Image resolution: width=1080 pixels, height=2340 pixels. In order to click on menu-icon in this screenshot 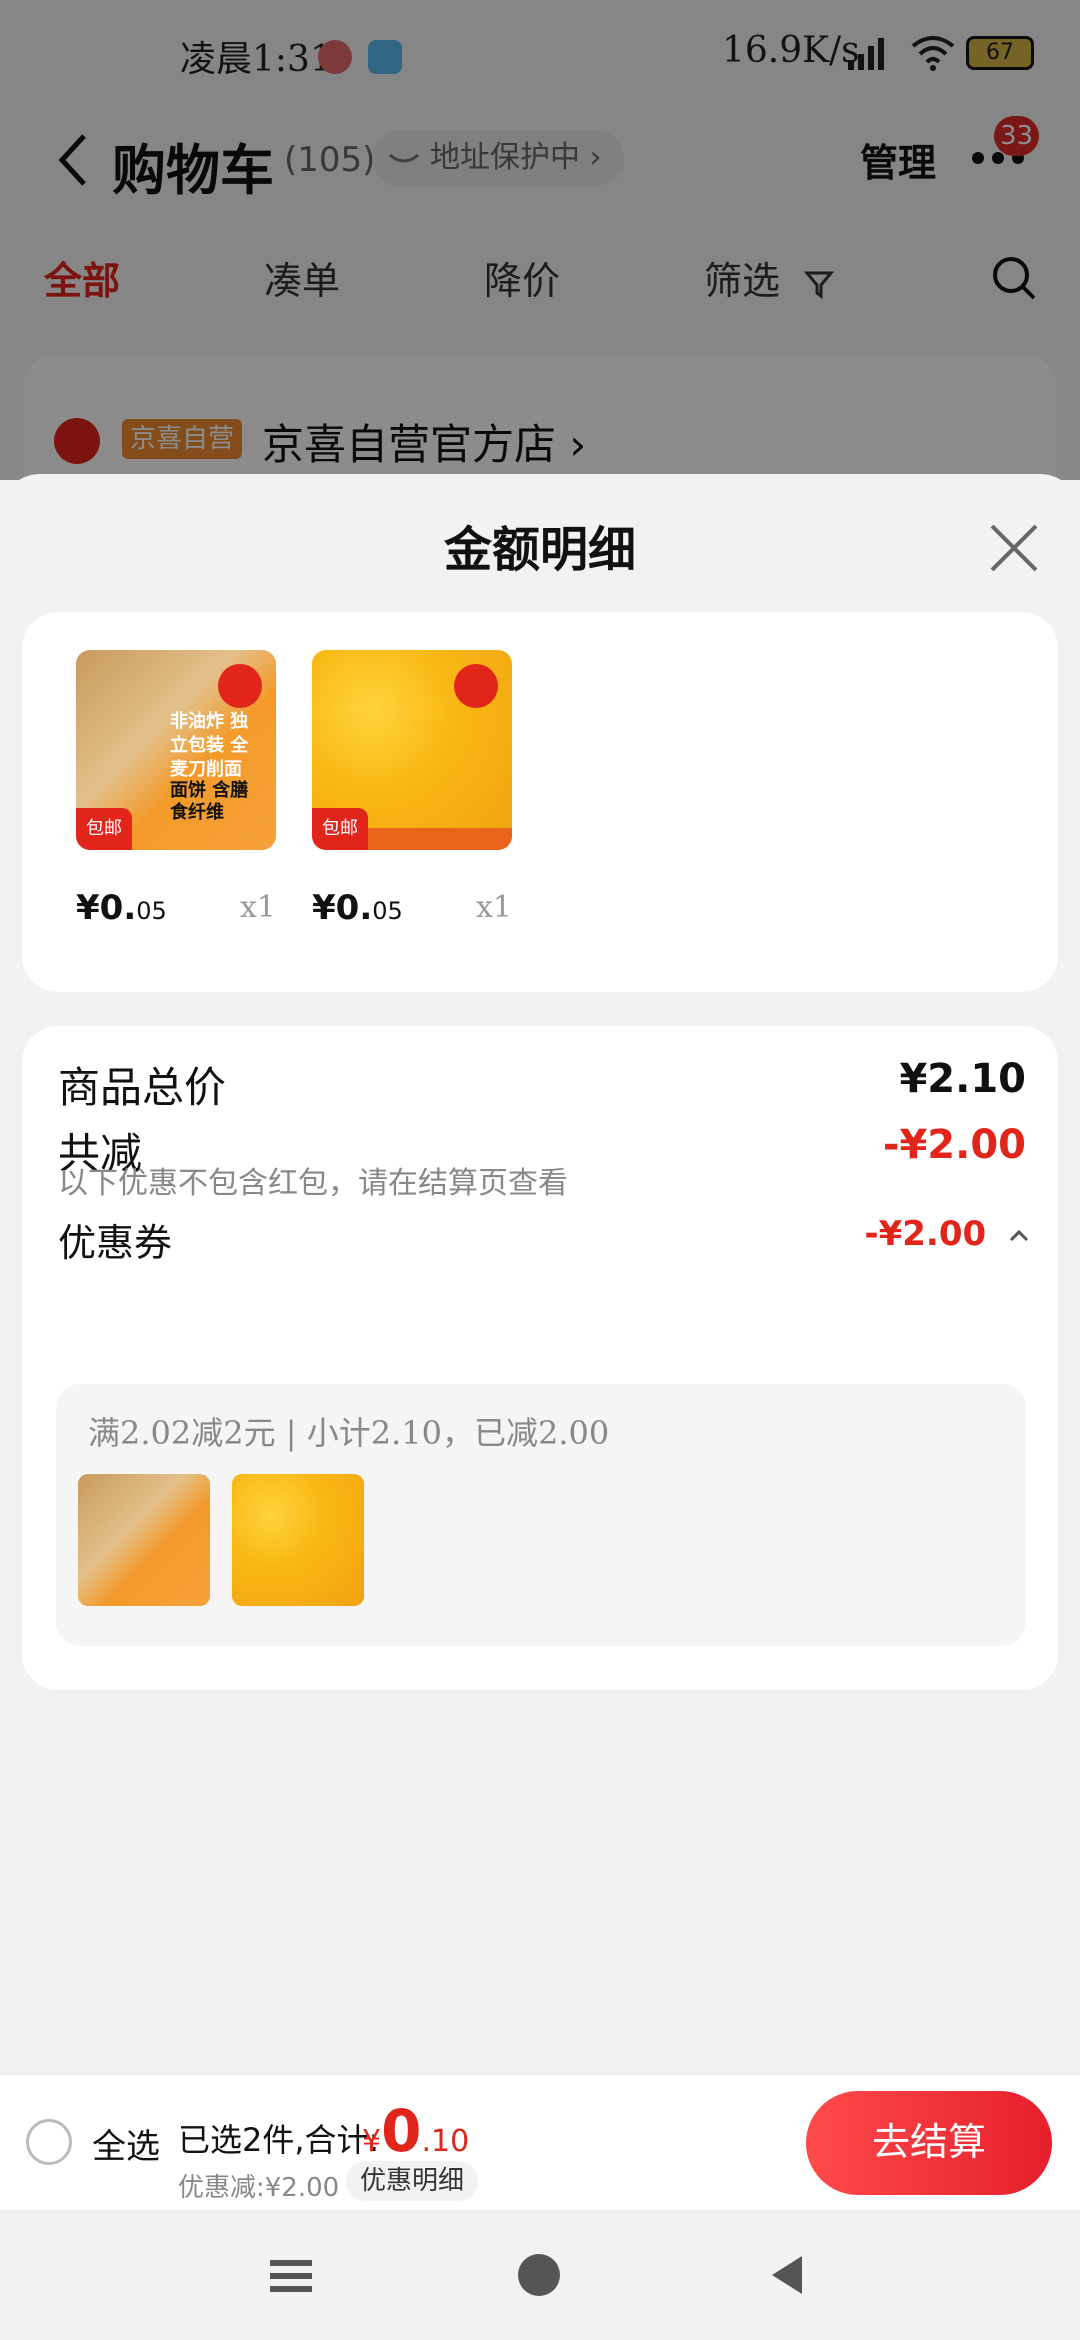, I will do `click(291, 2276)`.